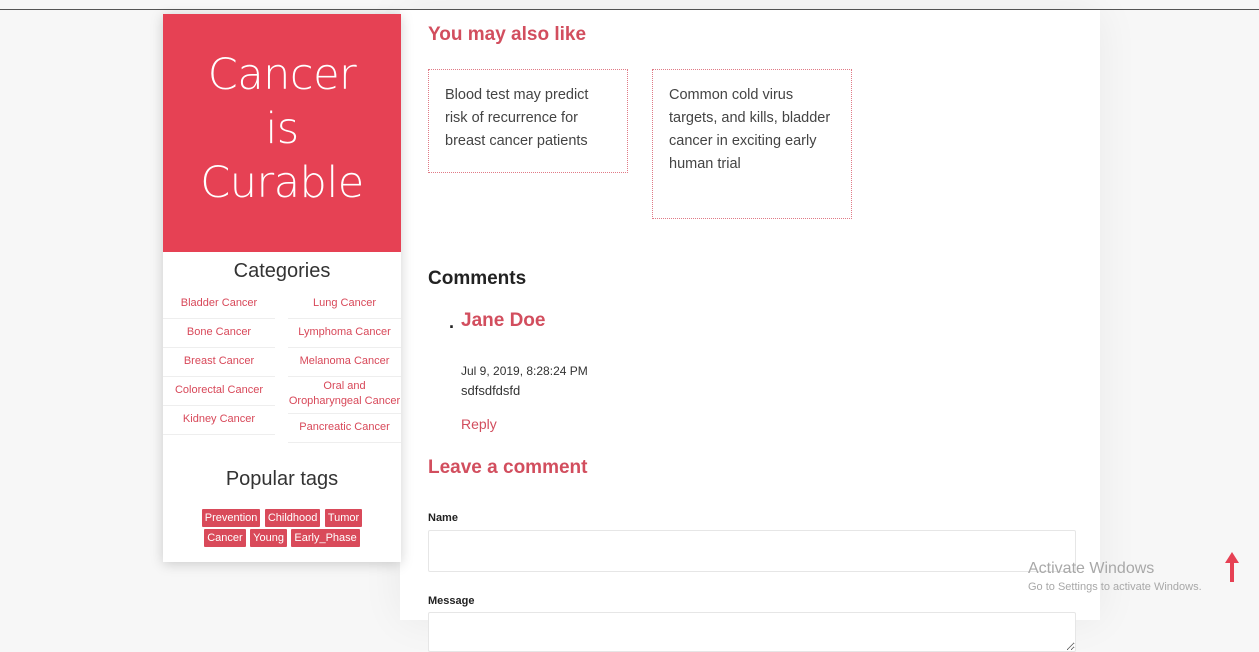 The height and width of the screenshot is (652, 1259). What do you see at coordinates (344, 333) in the screenshot?
I see `category-link: Lymphoma Cancer` at bounding box center [344, 333].